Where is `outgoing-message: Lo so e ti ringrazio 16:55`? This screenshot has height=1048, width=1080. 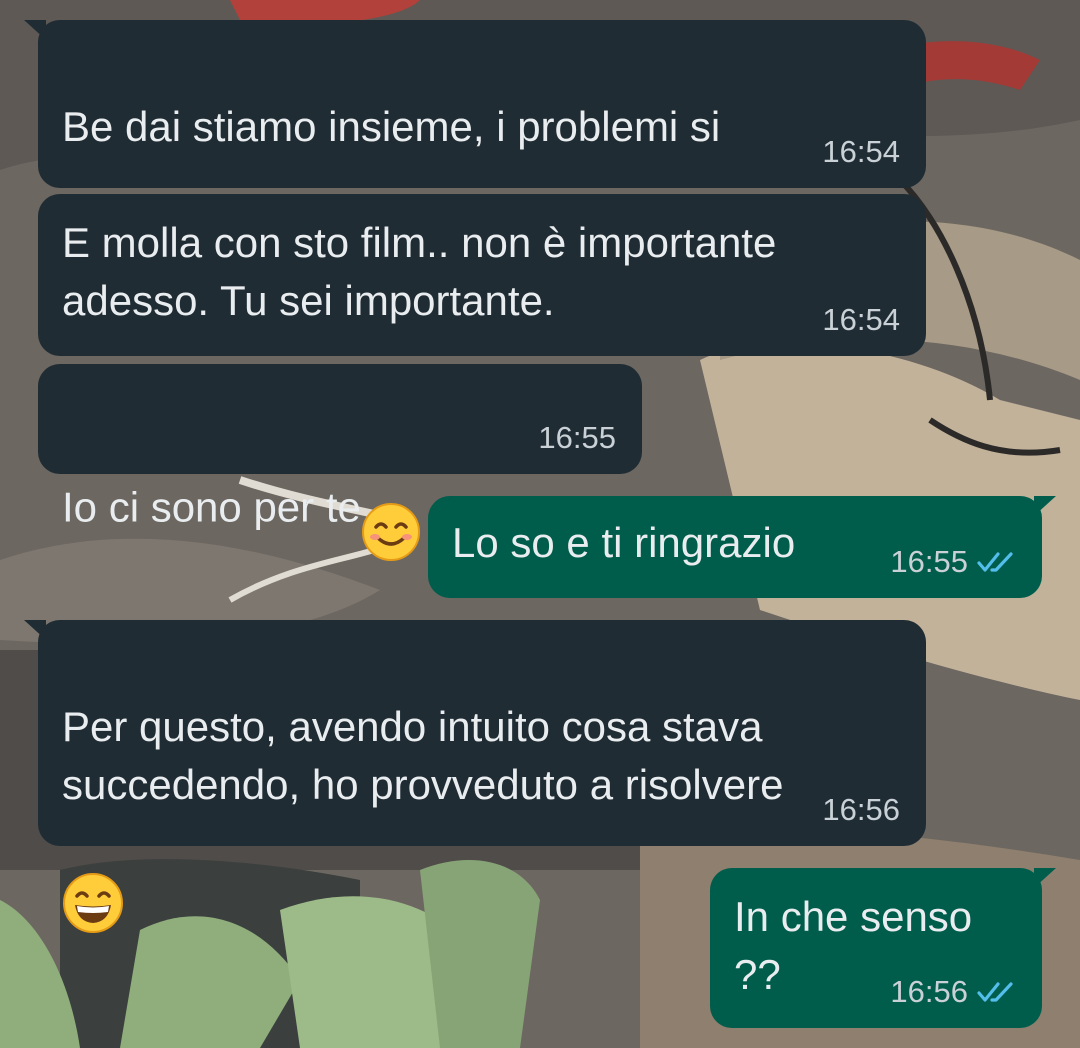 outgoing-message: Lo so e ti ringrazio 16:55 is located at coordinates (742, 547).